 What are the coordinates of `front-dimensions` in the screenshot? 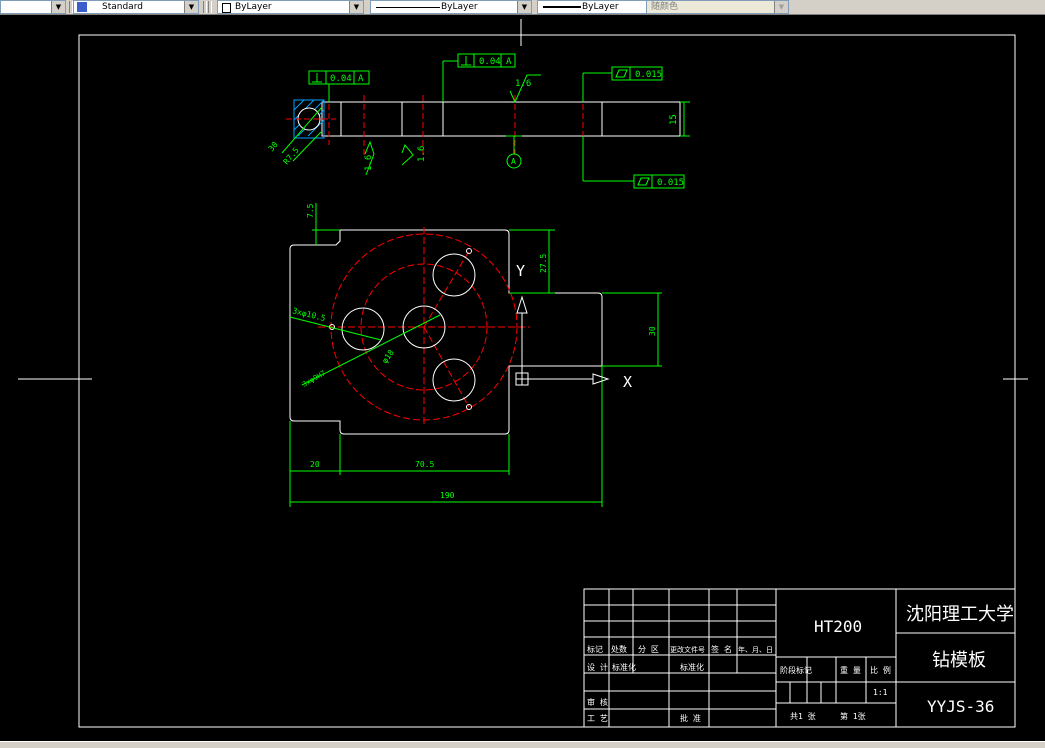 It's located at (475, 355).